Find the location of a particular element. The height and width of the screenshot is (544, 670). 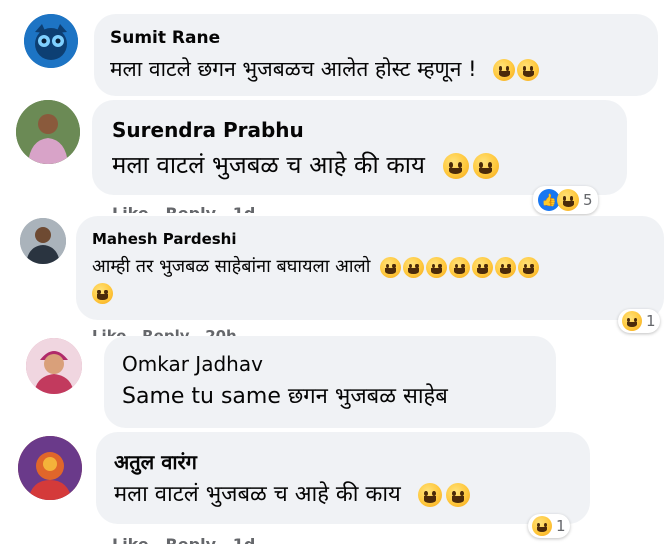

comment-text: मला वाटले छगन भुजबळच आलेत होस्ट म्हणून ! is located at coordinates (325, 69).